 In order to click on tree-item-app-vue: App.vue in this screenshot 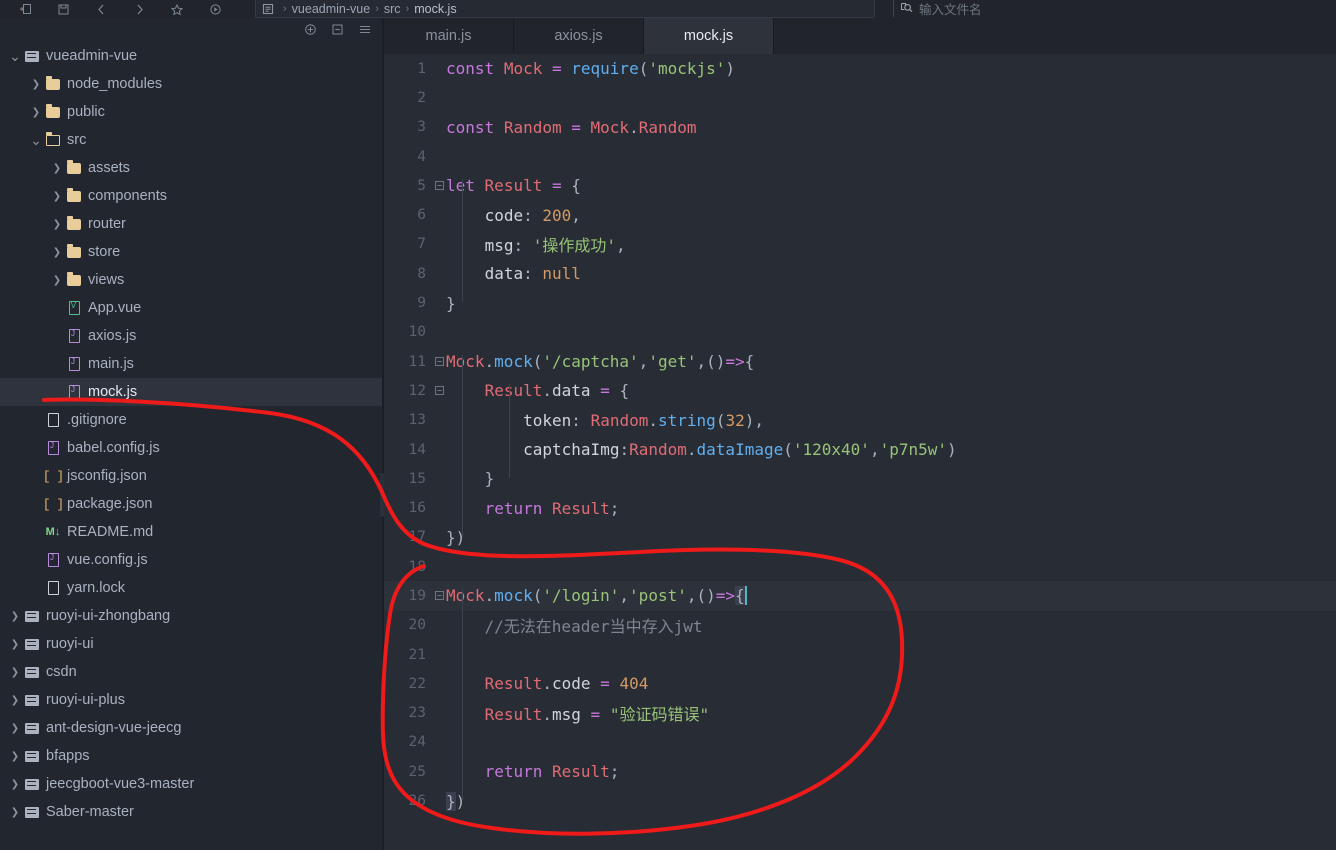, I will do `click(191, 308)`.